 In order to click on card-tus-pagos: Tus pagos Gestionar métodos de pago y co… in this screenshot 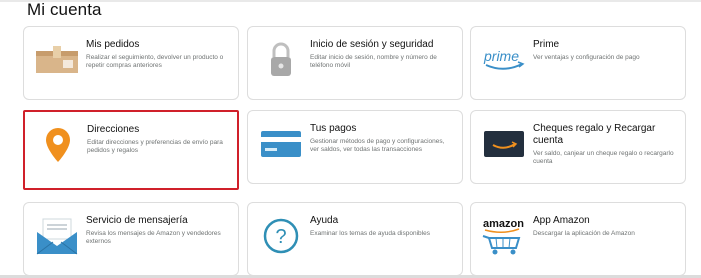, I will do `click(355, 147)`.